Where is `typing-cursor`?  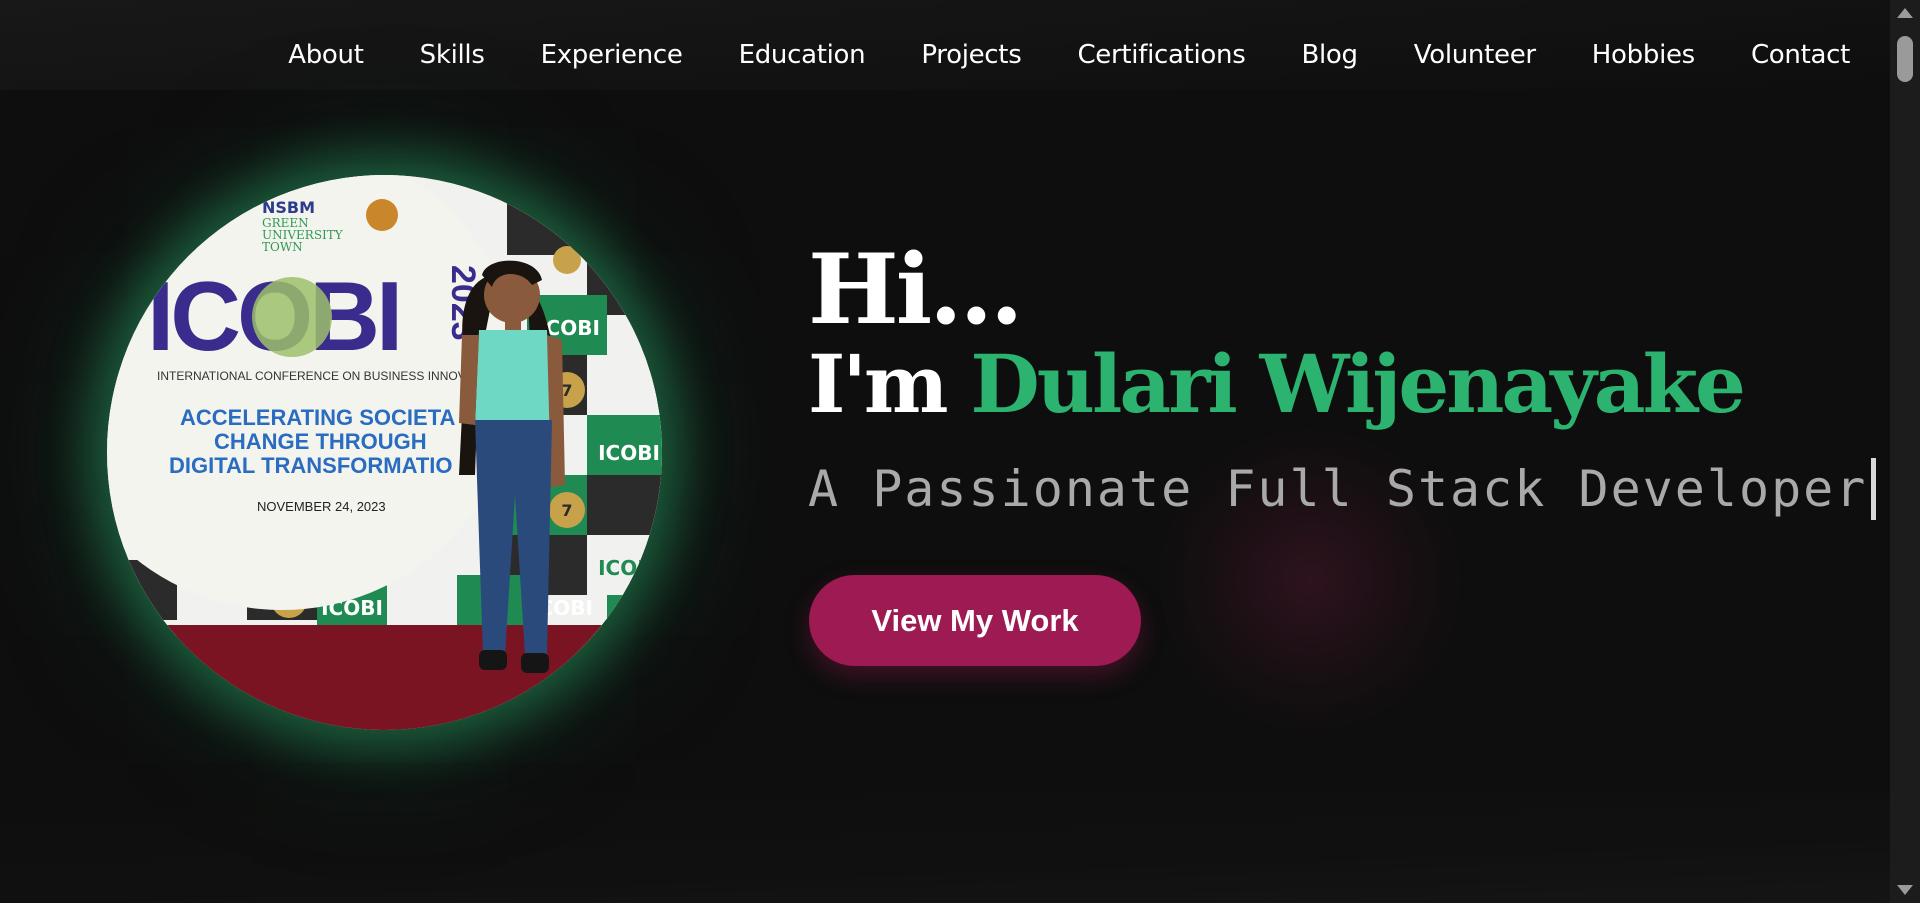 typing-cursor is located at coordinates (1874, 489).